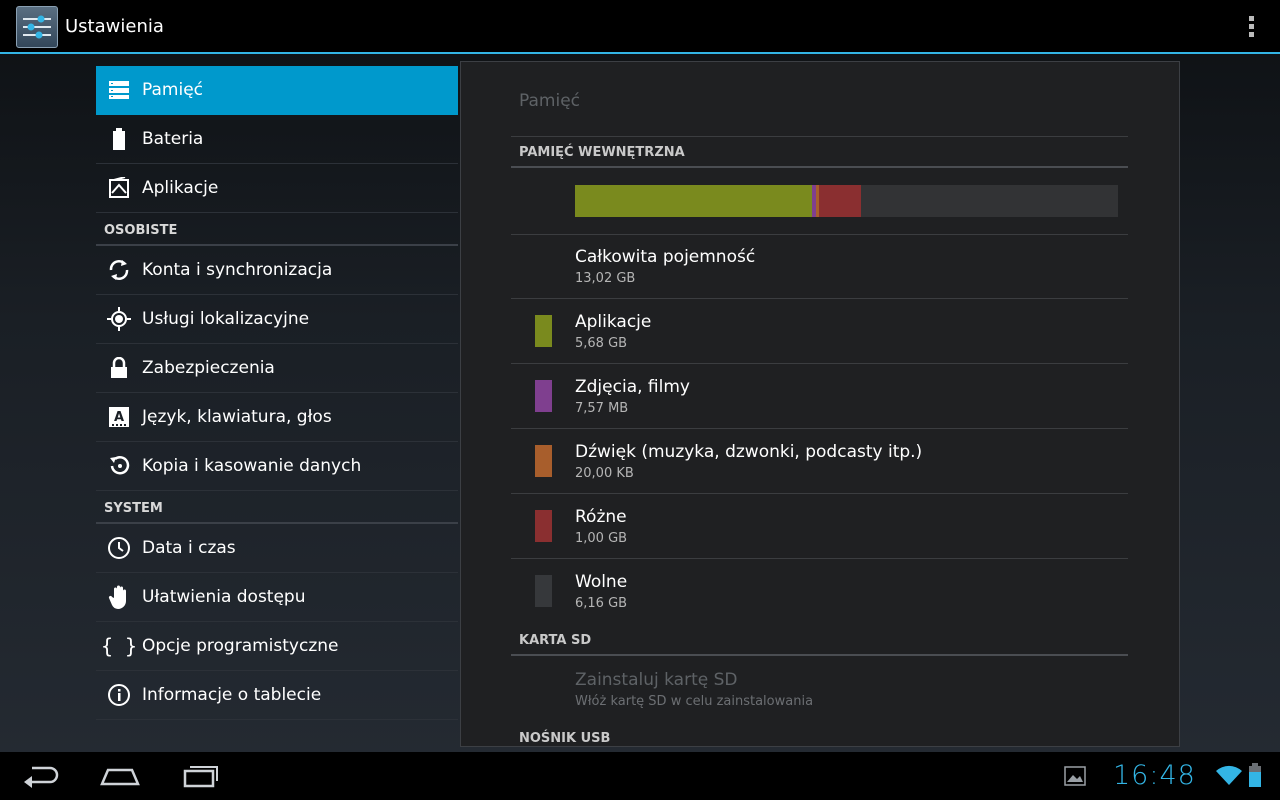  What do you see at coordinates (240, 646) in the screenshot?
I see `nav-label: Opcje programistyczne` at bounding box center [240, 646].